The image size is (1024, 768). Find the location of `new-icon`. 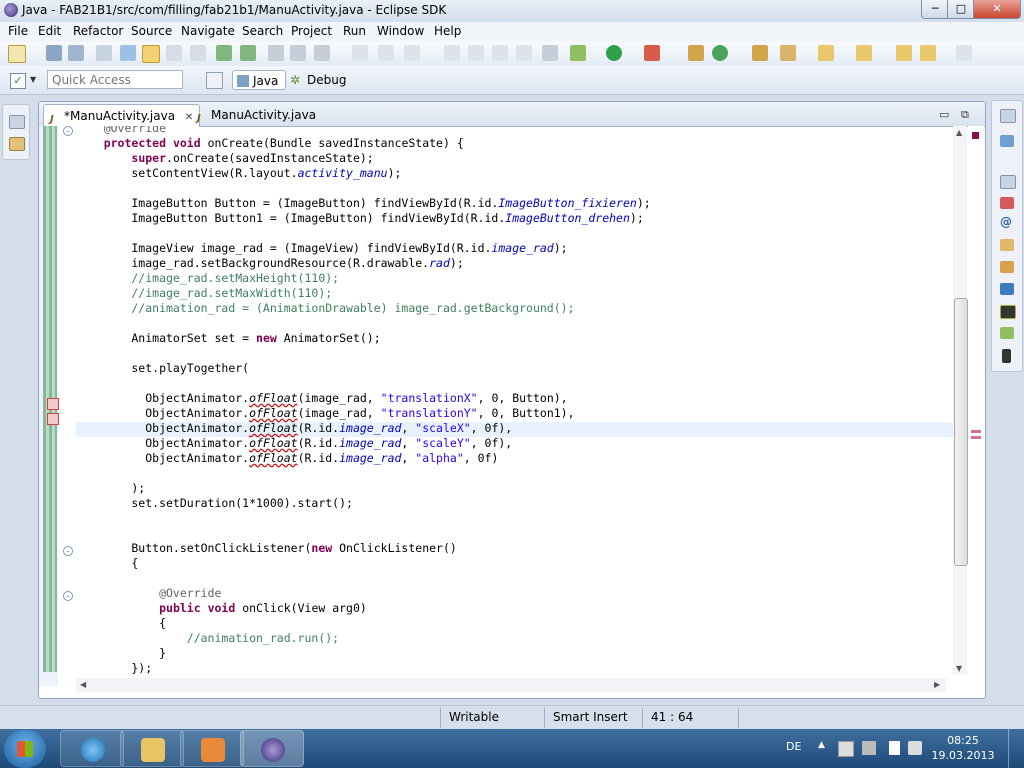

new-icon is located at coordinates (17, 54).